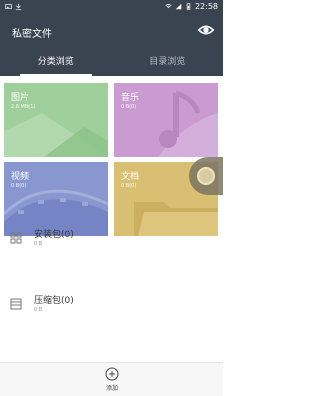  Describe the element at coordinates (32, 34) in the screenshot. I see `page-title: 私密文件` at that location.